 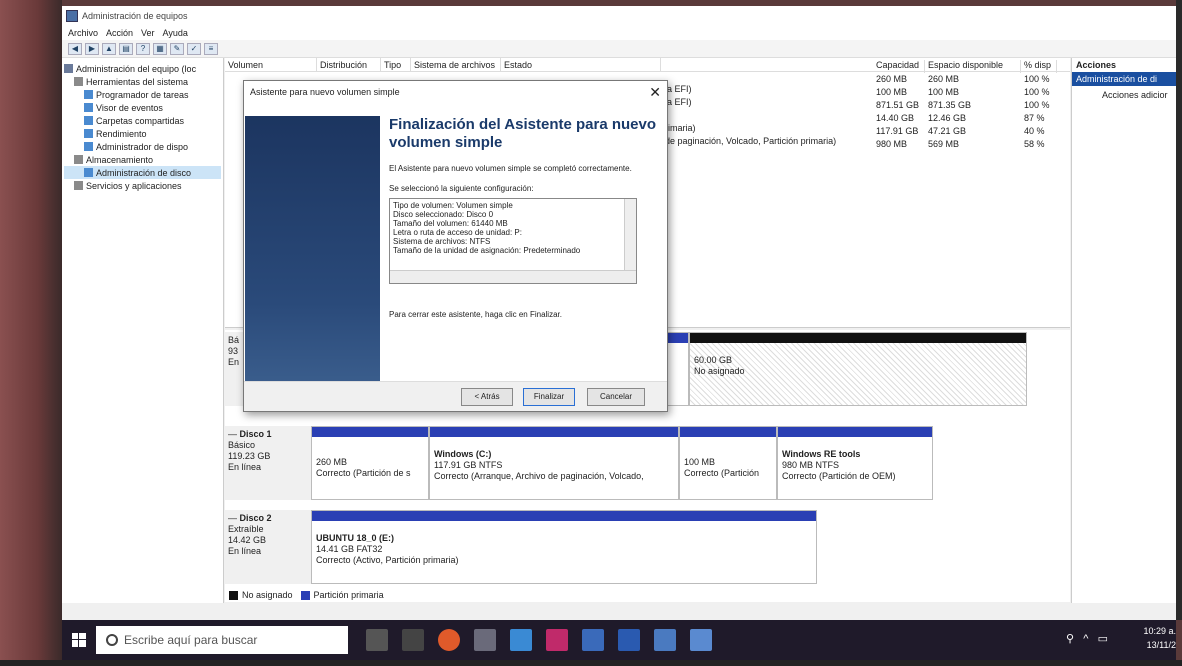 I want to click on tree-item: Administración de disco, so click(x=142, y=172).